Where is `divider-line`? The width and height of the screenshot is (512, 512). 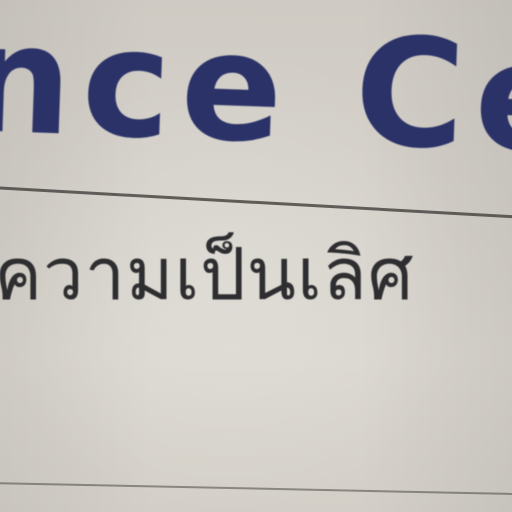 divider-line is located at coordinates (256, 203).